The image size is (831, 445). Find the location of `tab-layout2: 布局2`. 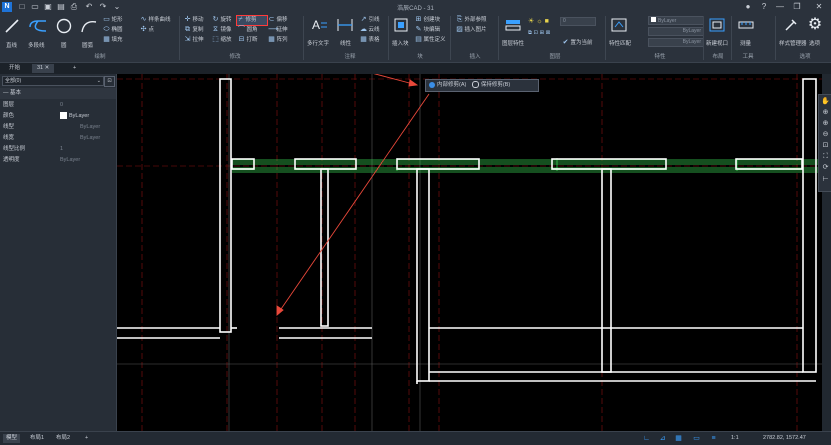

tab-layout2: 布局2 is located at coordinates (63, 438).